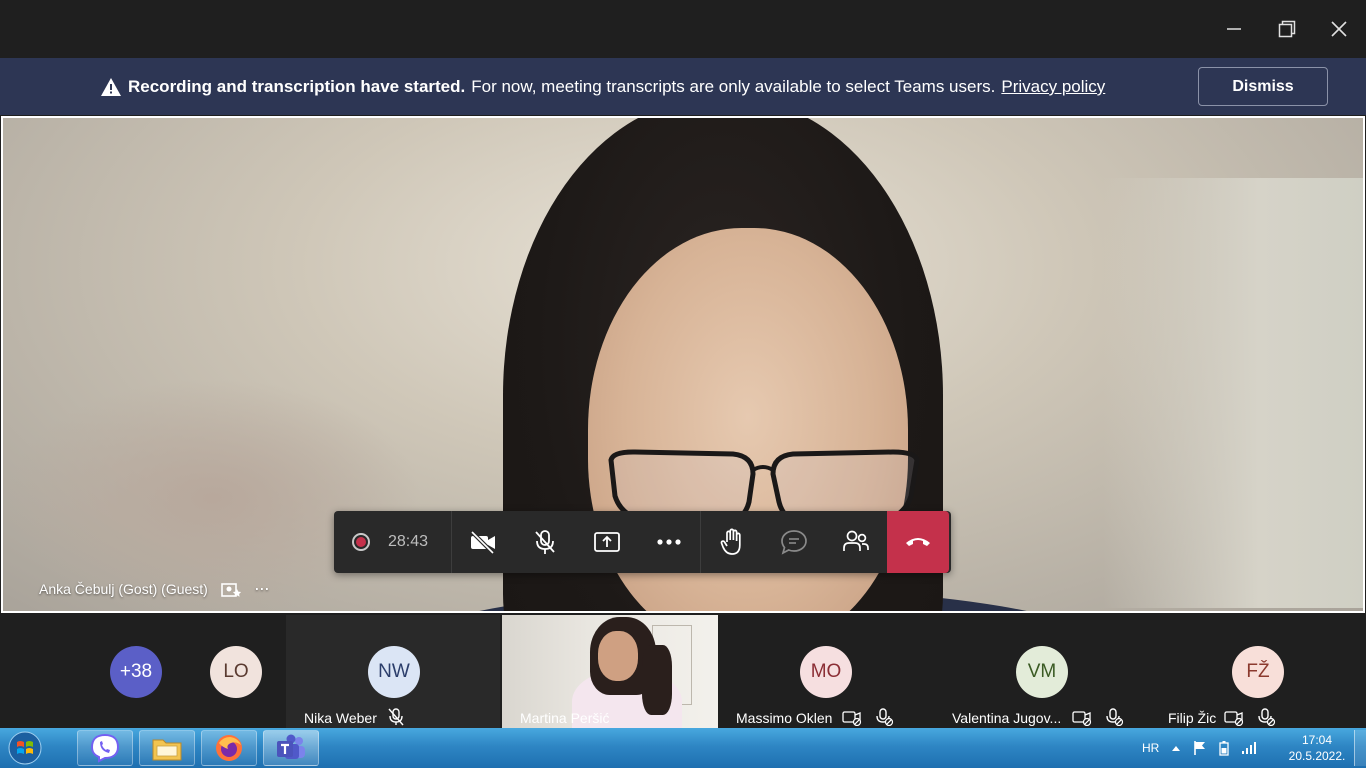  Describe the element at coordinates (1176, 748) in the screenshot. I see `chevron-up-icon` at that location.